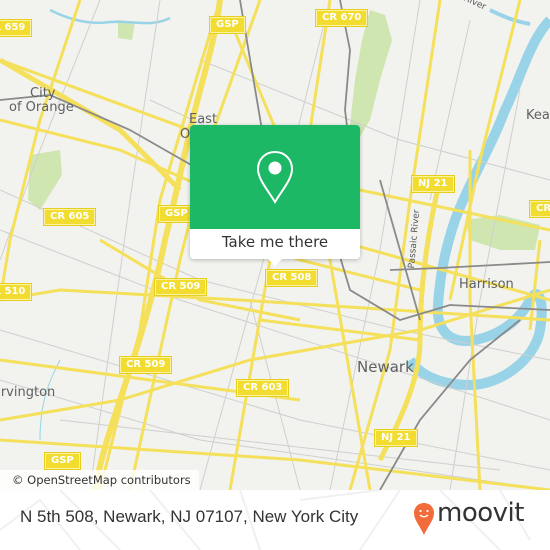 The height and width of the screenshot is (550, 550). I want to click on place-label-east-orange: O, so click(185, 134).